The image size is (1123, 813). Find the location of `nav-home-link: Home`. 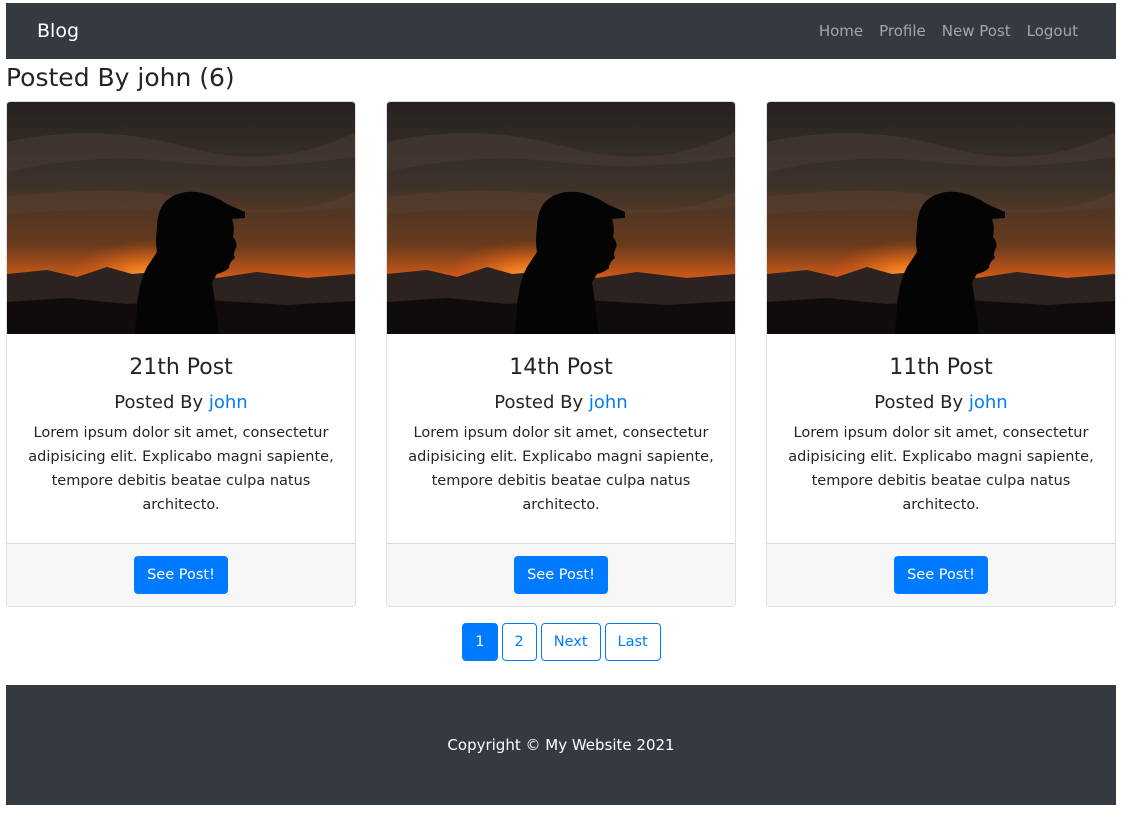

nav-home-link: Home is located at coordinates (841, 31).